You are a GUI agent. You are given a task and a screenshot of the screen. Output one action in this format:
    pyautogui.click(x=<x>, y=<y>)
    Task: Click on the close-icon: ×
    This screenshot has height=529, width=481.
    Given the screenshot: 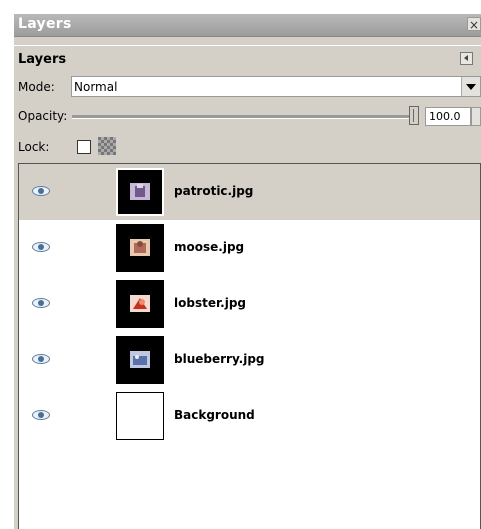 What is the action you would take?
    pyautogui.click(x=474, y=24)
    